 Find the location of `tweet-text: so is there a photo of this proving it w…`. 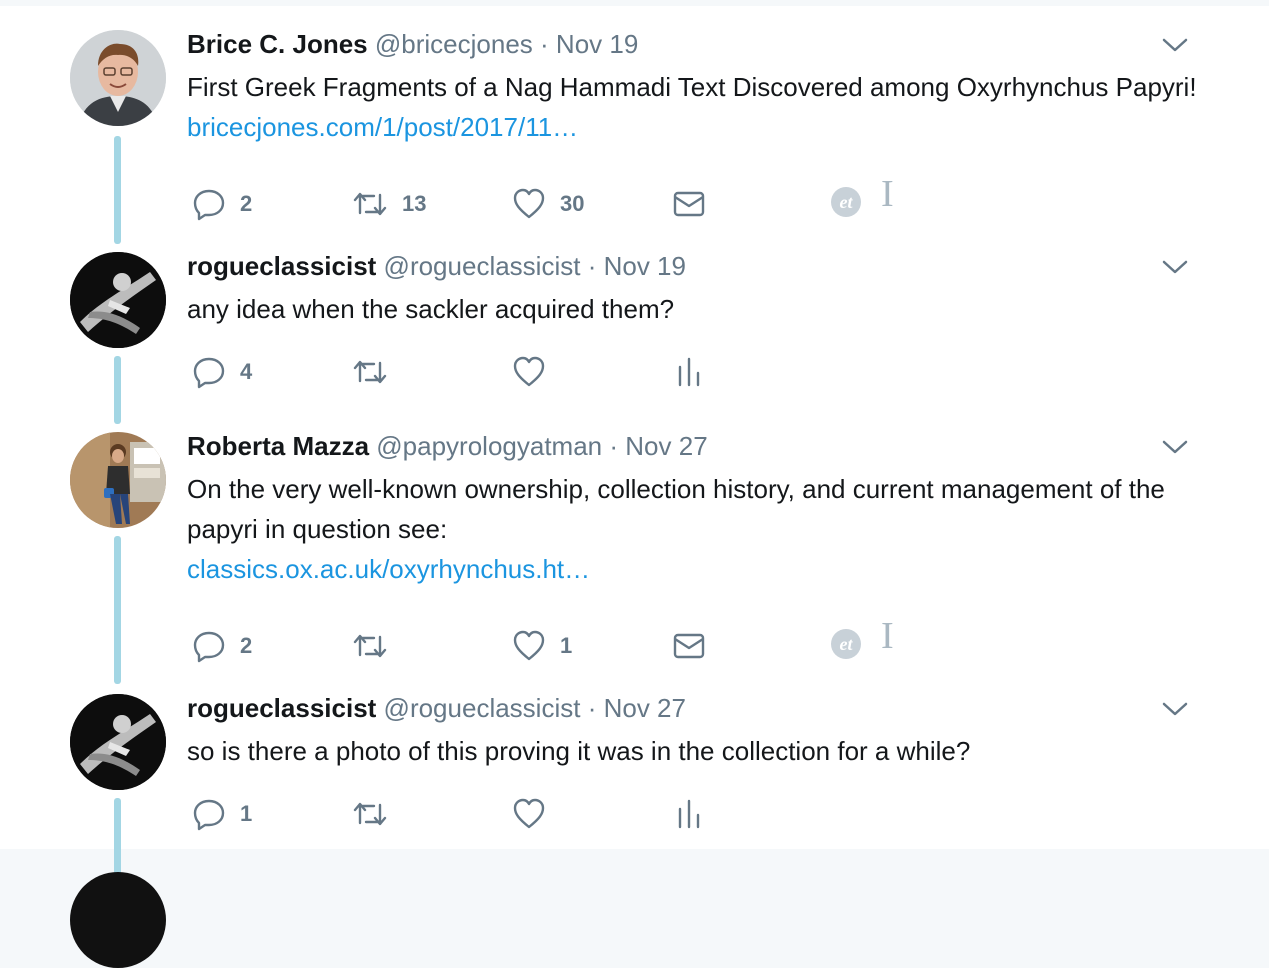

tweet-text: so is there a photo of this proving it w… is located at coordinates (692, 751).